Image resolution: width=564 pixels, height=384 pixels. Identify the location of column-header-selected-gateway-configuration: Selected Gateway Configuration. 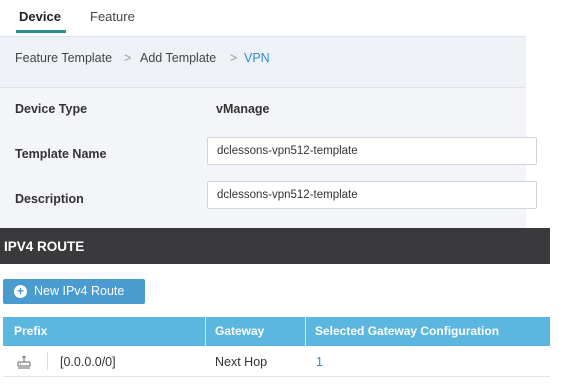
(407, 331).